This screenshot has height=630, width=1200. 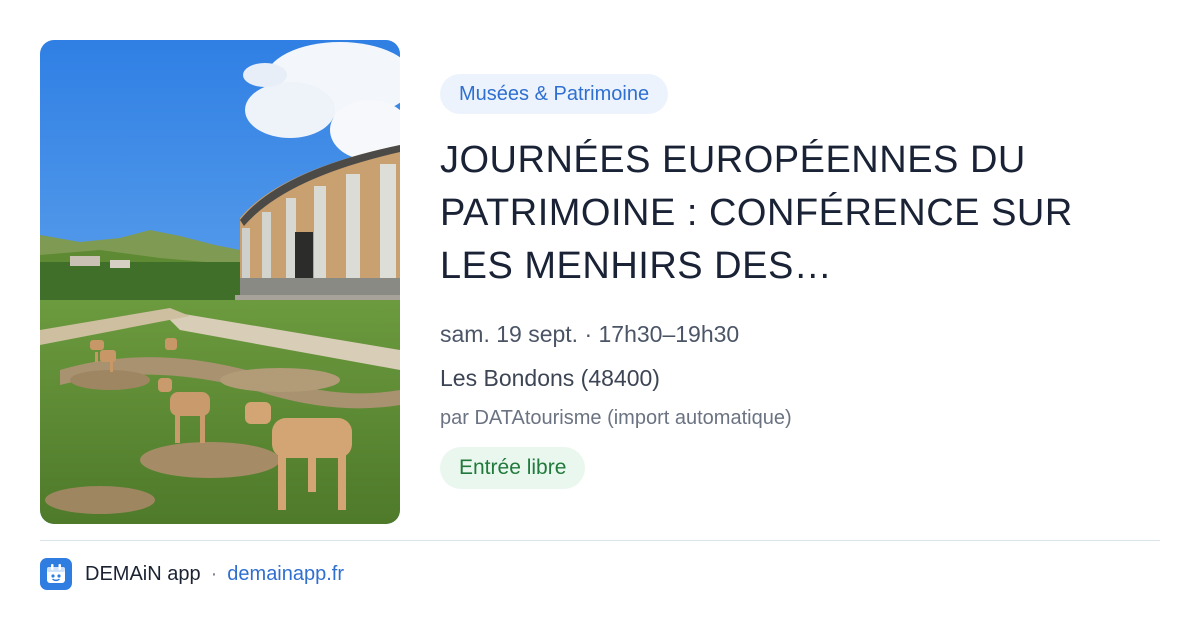 What do you see at coordinates (550, 378) in the screenshot?
I see `event-location: Les Bondons (48400)` at bounding box center [550, 378].